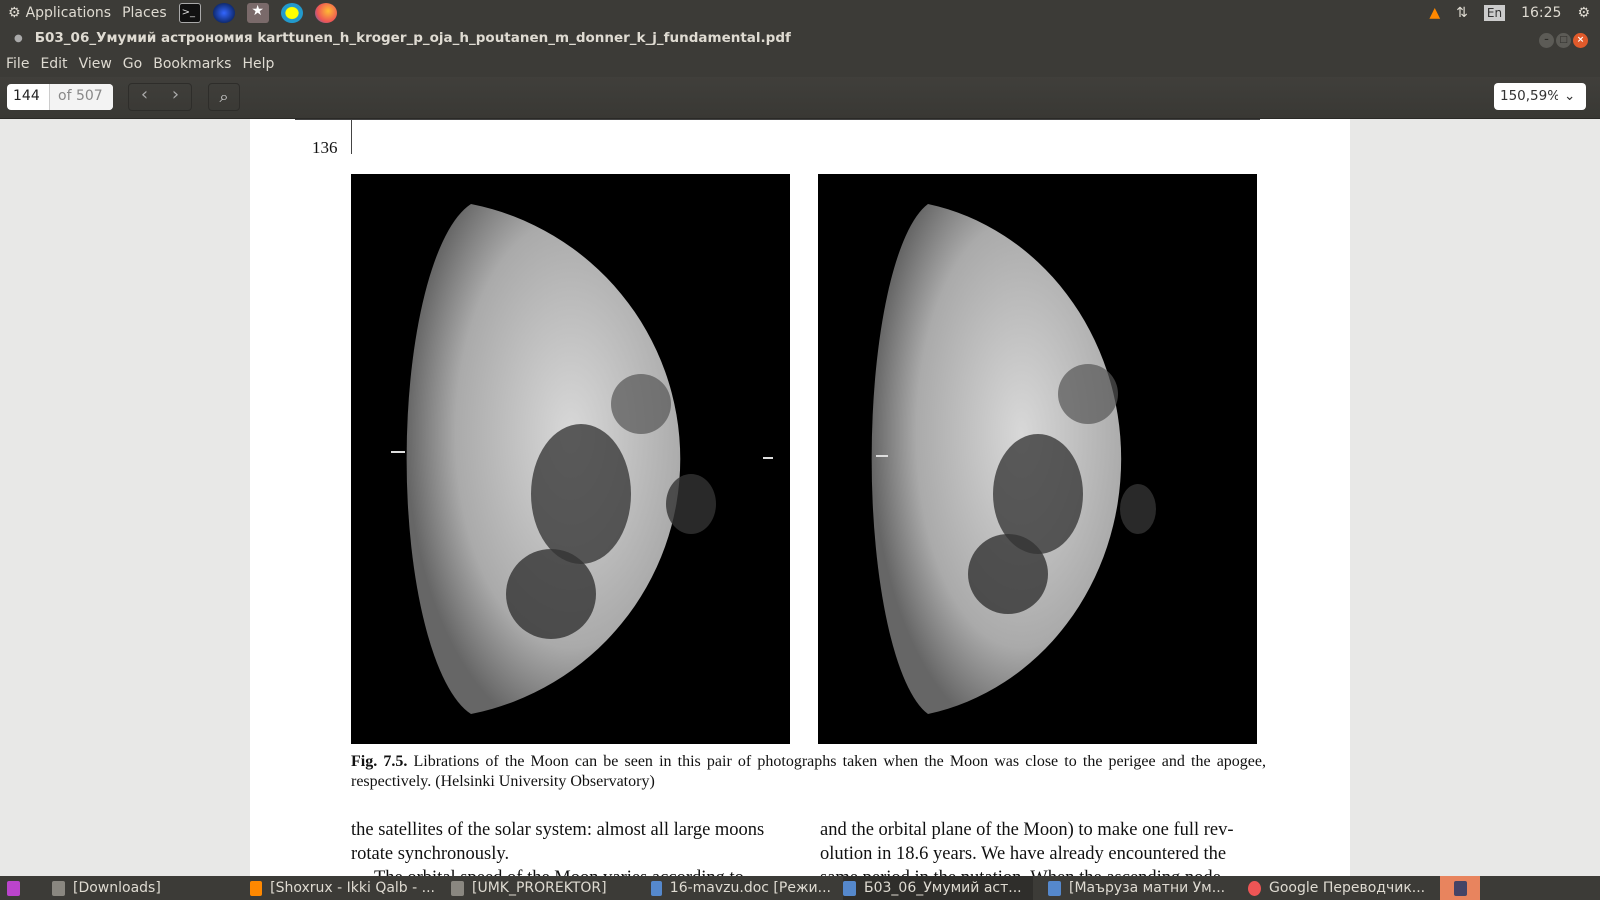 Image resolution: width=1600 pixels, height=900 pixels. I want to click on page-count: of 507, so click(81, 97).